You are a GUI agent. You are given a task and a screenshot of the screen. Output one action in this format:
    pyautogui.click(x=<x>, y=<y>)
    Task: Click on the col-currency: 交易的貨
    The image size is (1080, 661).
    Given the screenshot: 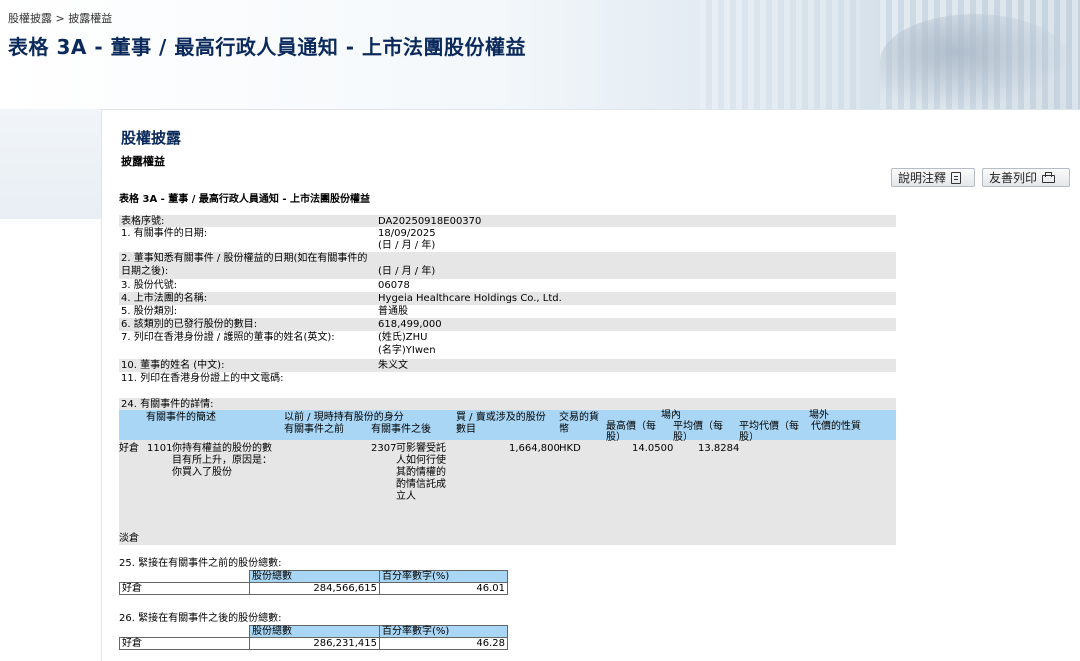 What is the action you would take?
    pyautogui.click(x=579, y=417)
    